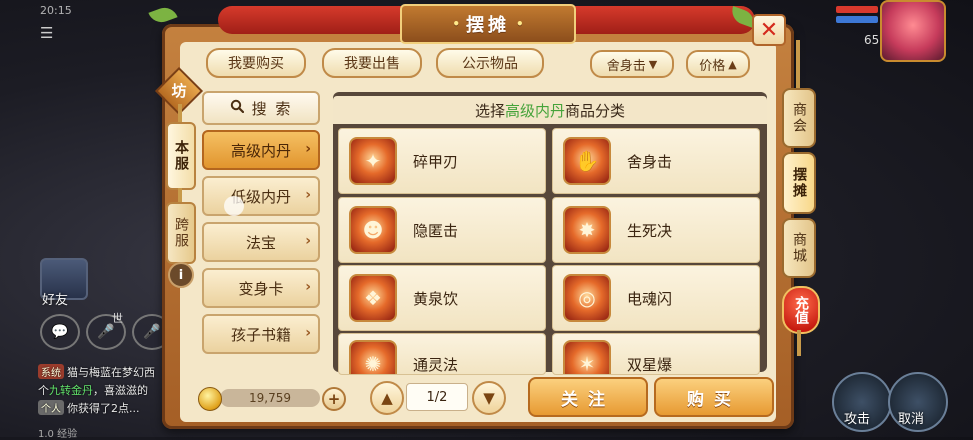 Image resolution: width=973 pixels, height=440 pixels. I want to click on tab-sell: 我要出售, so click(372, 63).